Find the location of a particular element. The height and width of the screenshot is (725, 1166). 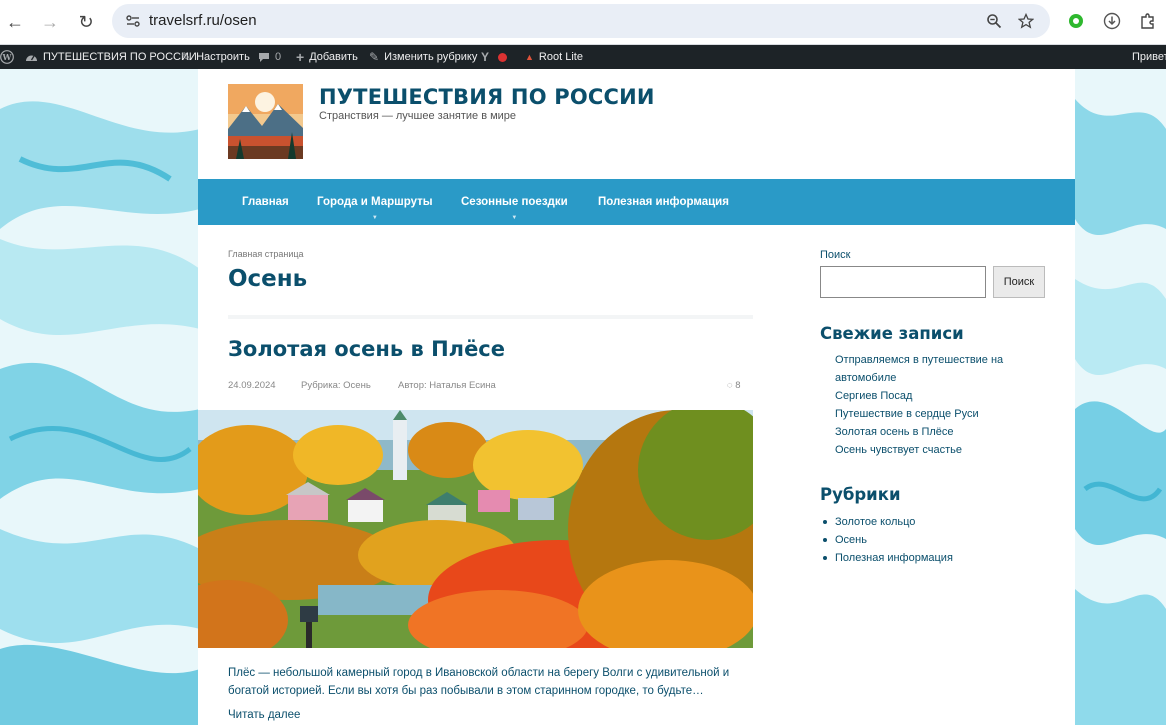

site-logo is located at coordinates (265, 121).